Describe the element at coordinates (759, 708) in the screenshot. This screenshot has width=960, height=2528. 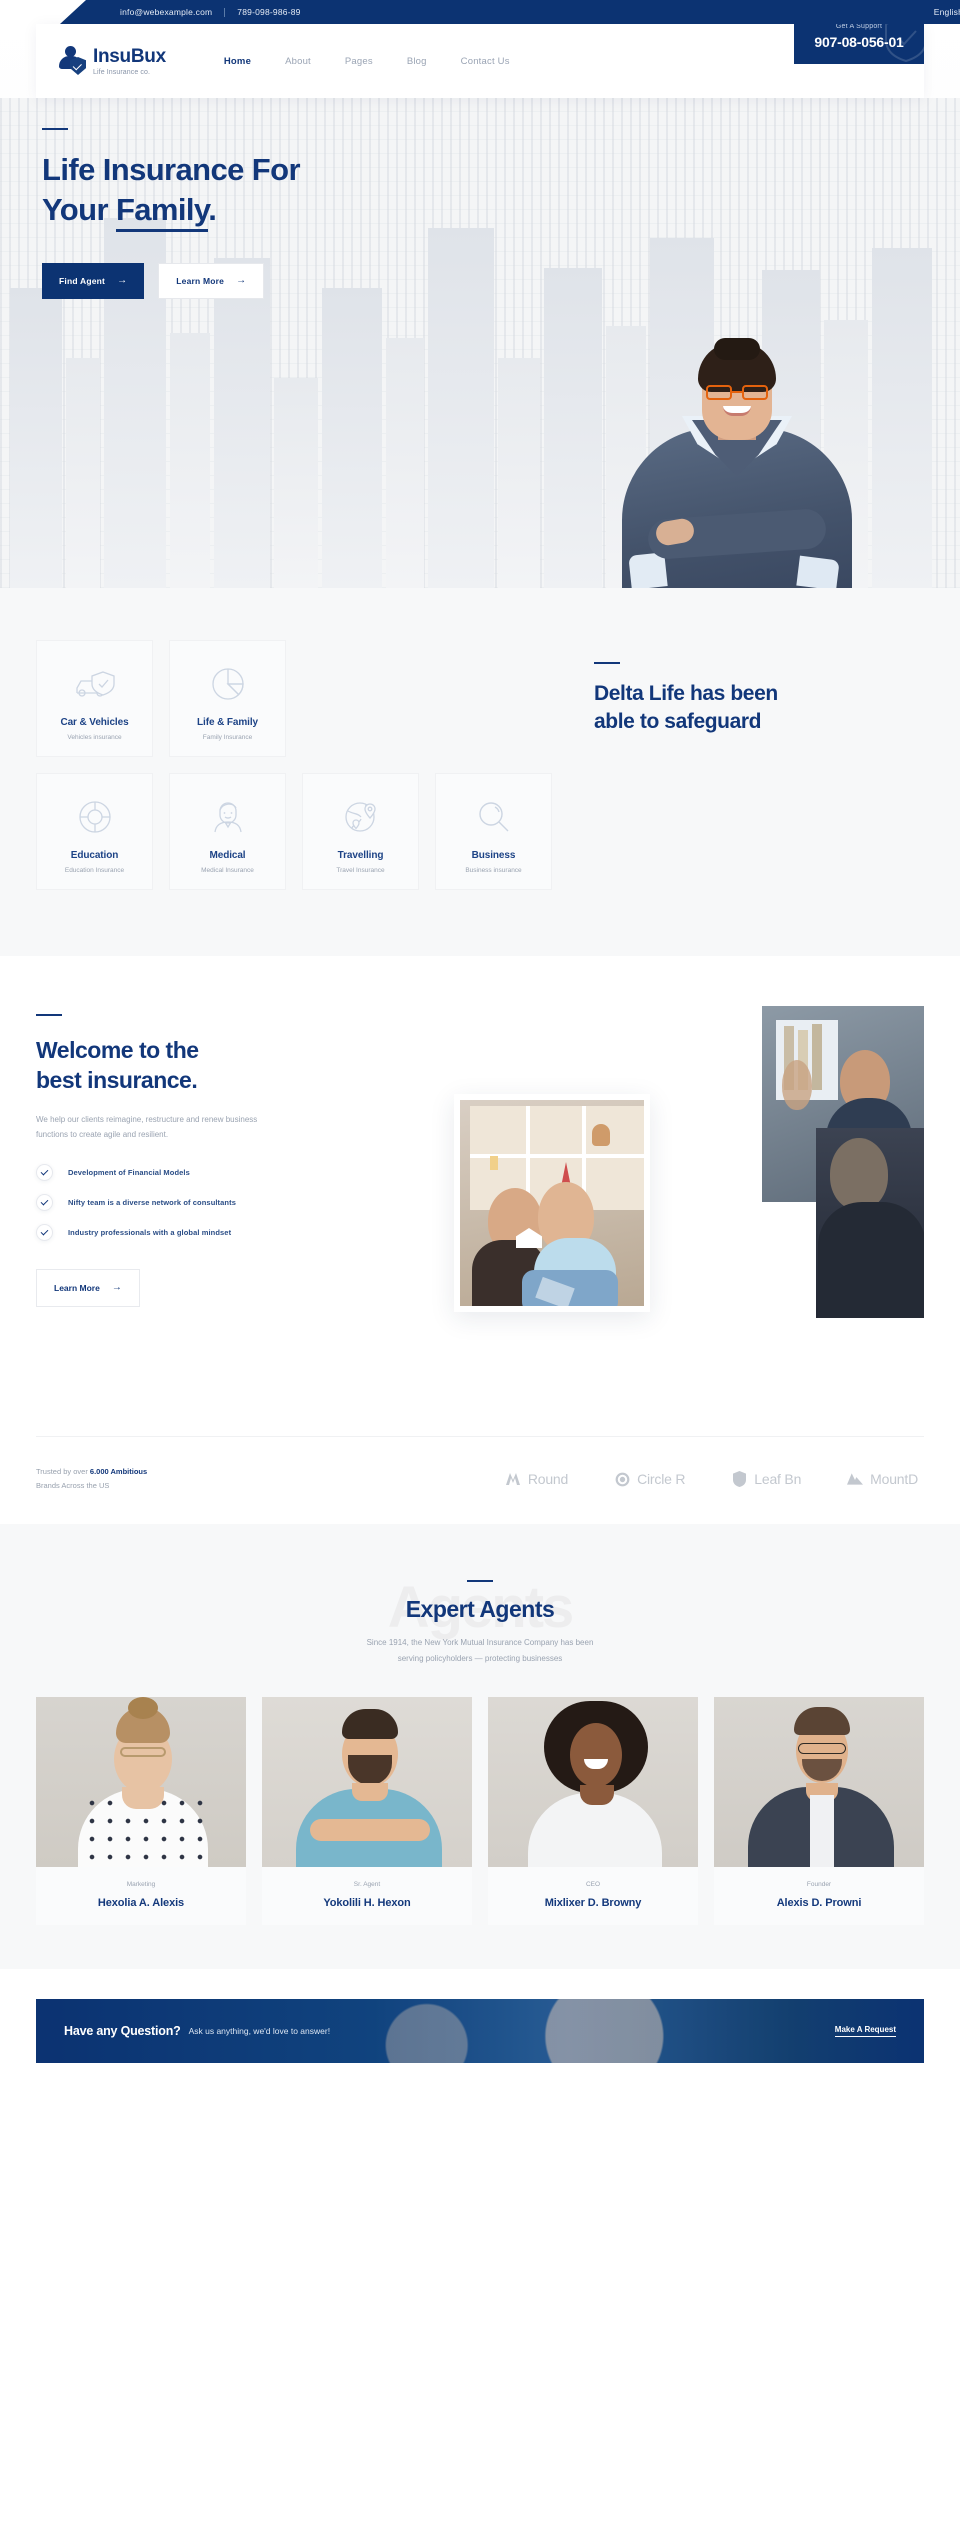
I see `services-heading: Delta Life has been able to safeguard` at that location.